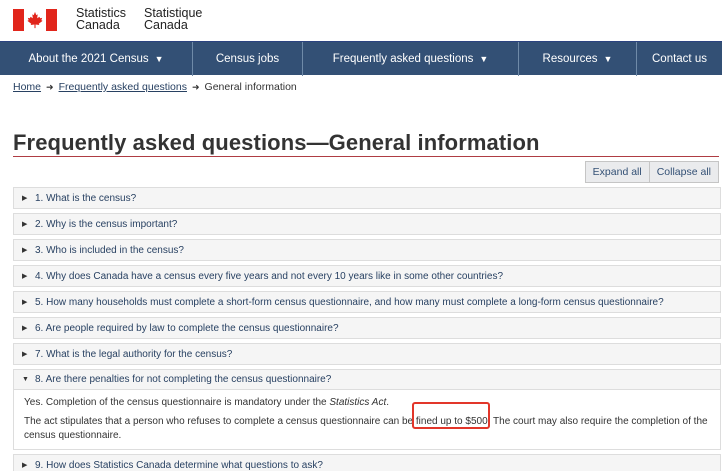 The image size is (722, 471). Describe the element at coordinates (388, 402) in the screenshot. I see `answer-text: .` at that location.